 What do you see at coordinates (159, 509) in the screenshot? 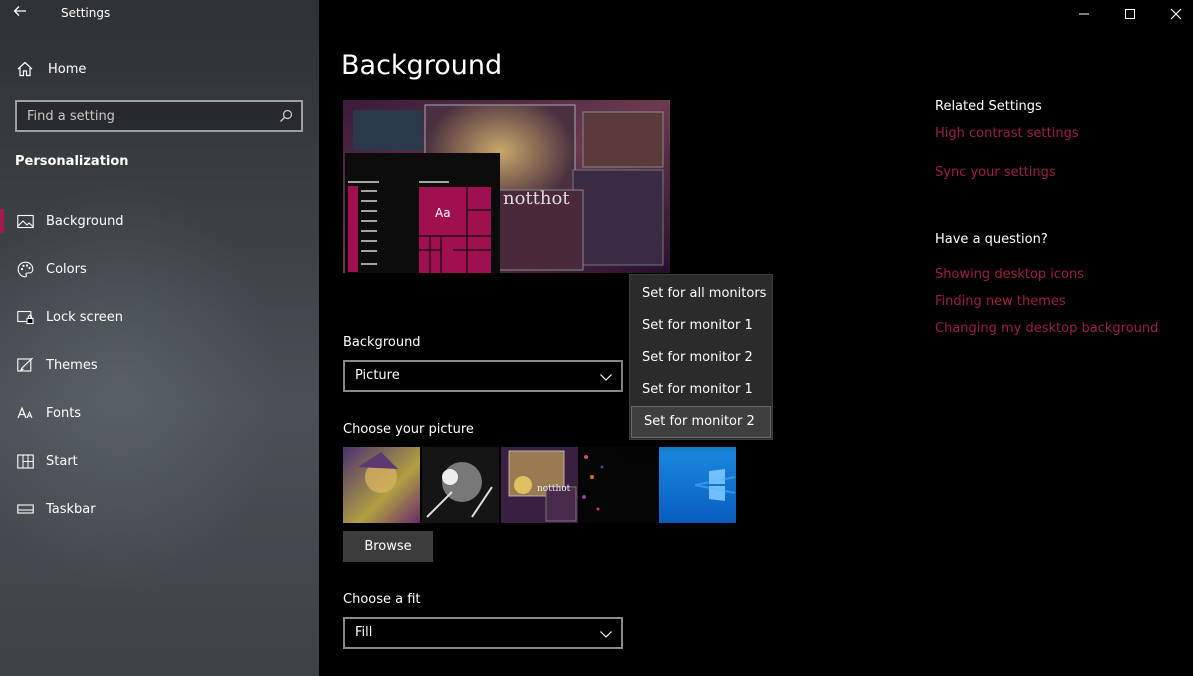
I see `sidebar-item-taskbar: Taskbar` at bounding box center [159, 509].